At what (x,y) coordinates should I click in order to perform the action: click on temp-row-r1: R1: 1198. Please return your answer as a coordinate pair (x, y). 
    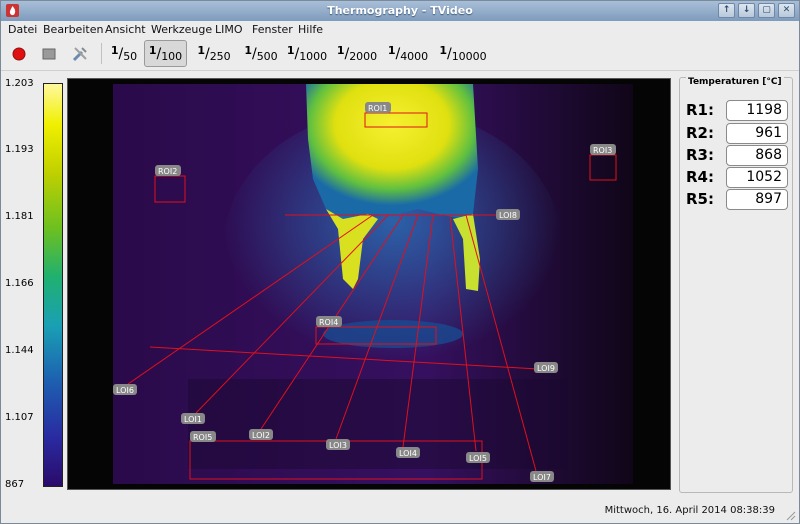
    Looking at the image, I should click on (738, 111).